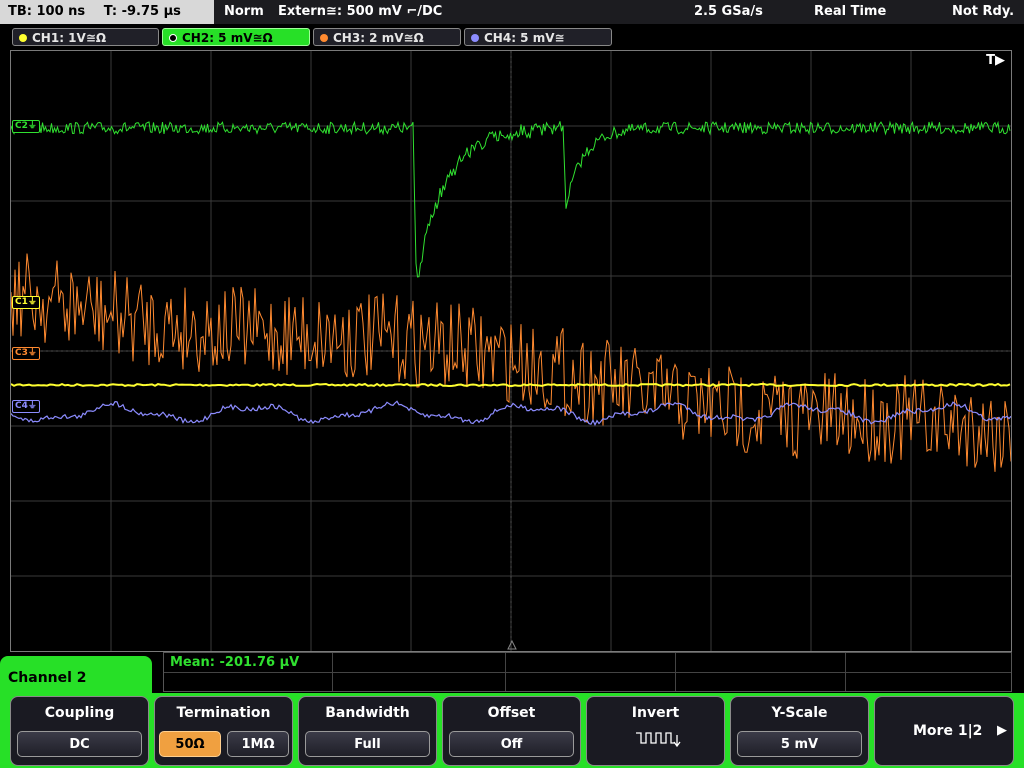 The height and width of the screenshot is (768, 1024). Describe the element at coordinates (799, 713) in the screenshot. I see `yscale-title: Y-Scale` at that location.